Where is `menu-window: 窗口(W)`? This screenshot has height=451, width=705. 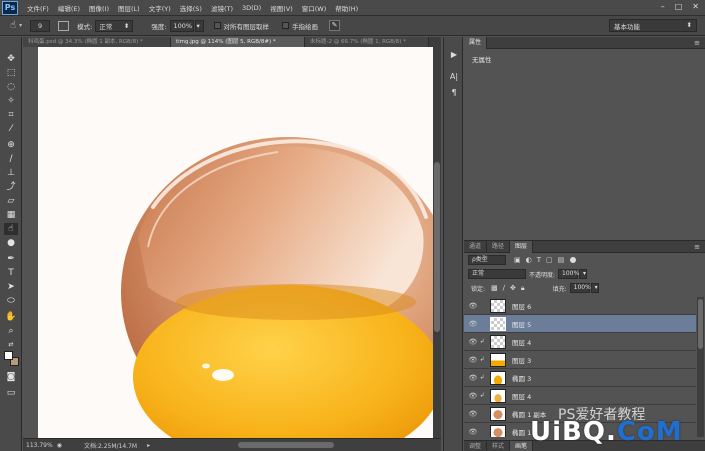 menu-window: 窗口(W) is located at coordinates (314, 8).